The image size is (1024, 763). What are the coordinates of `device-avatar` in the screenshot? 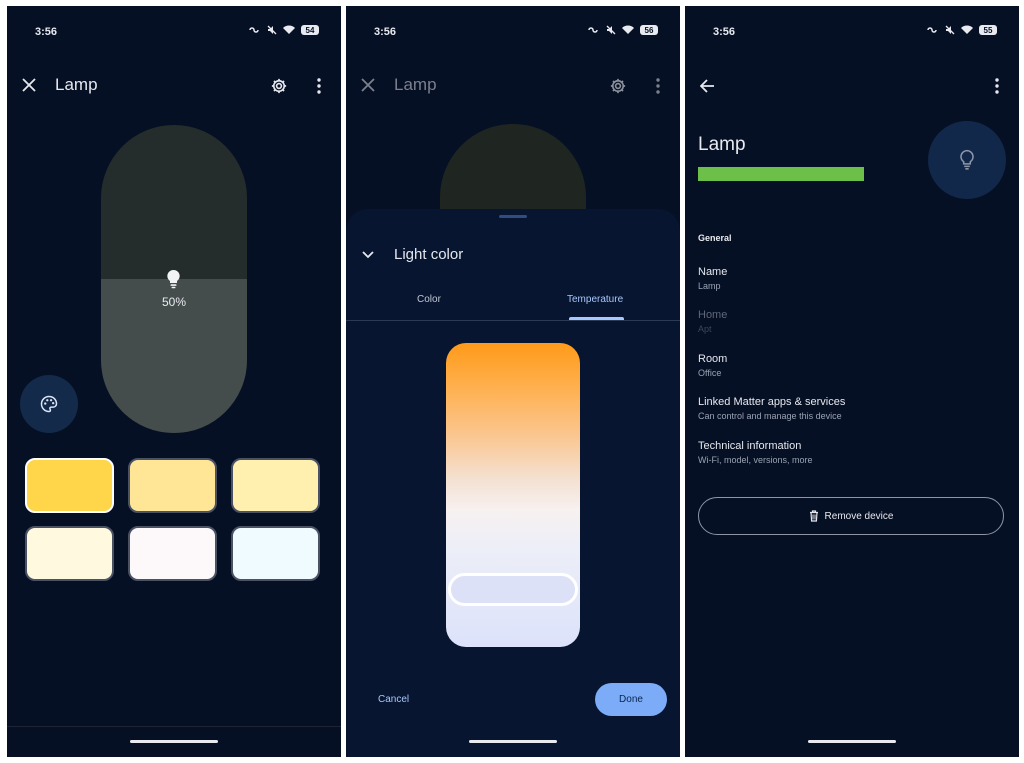 It's located at (967, 160).